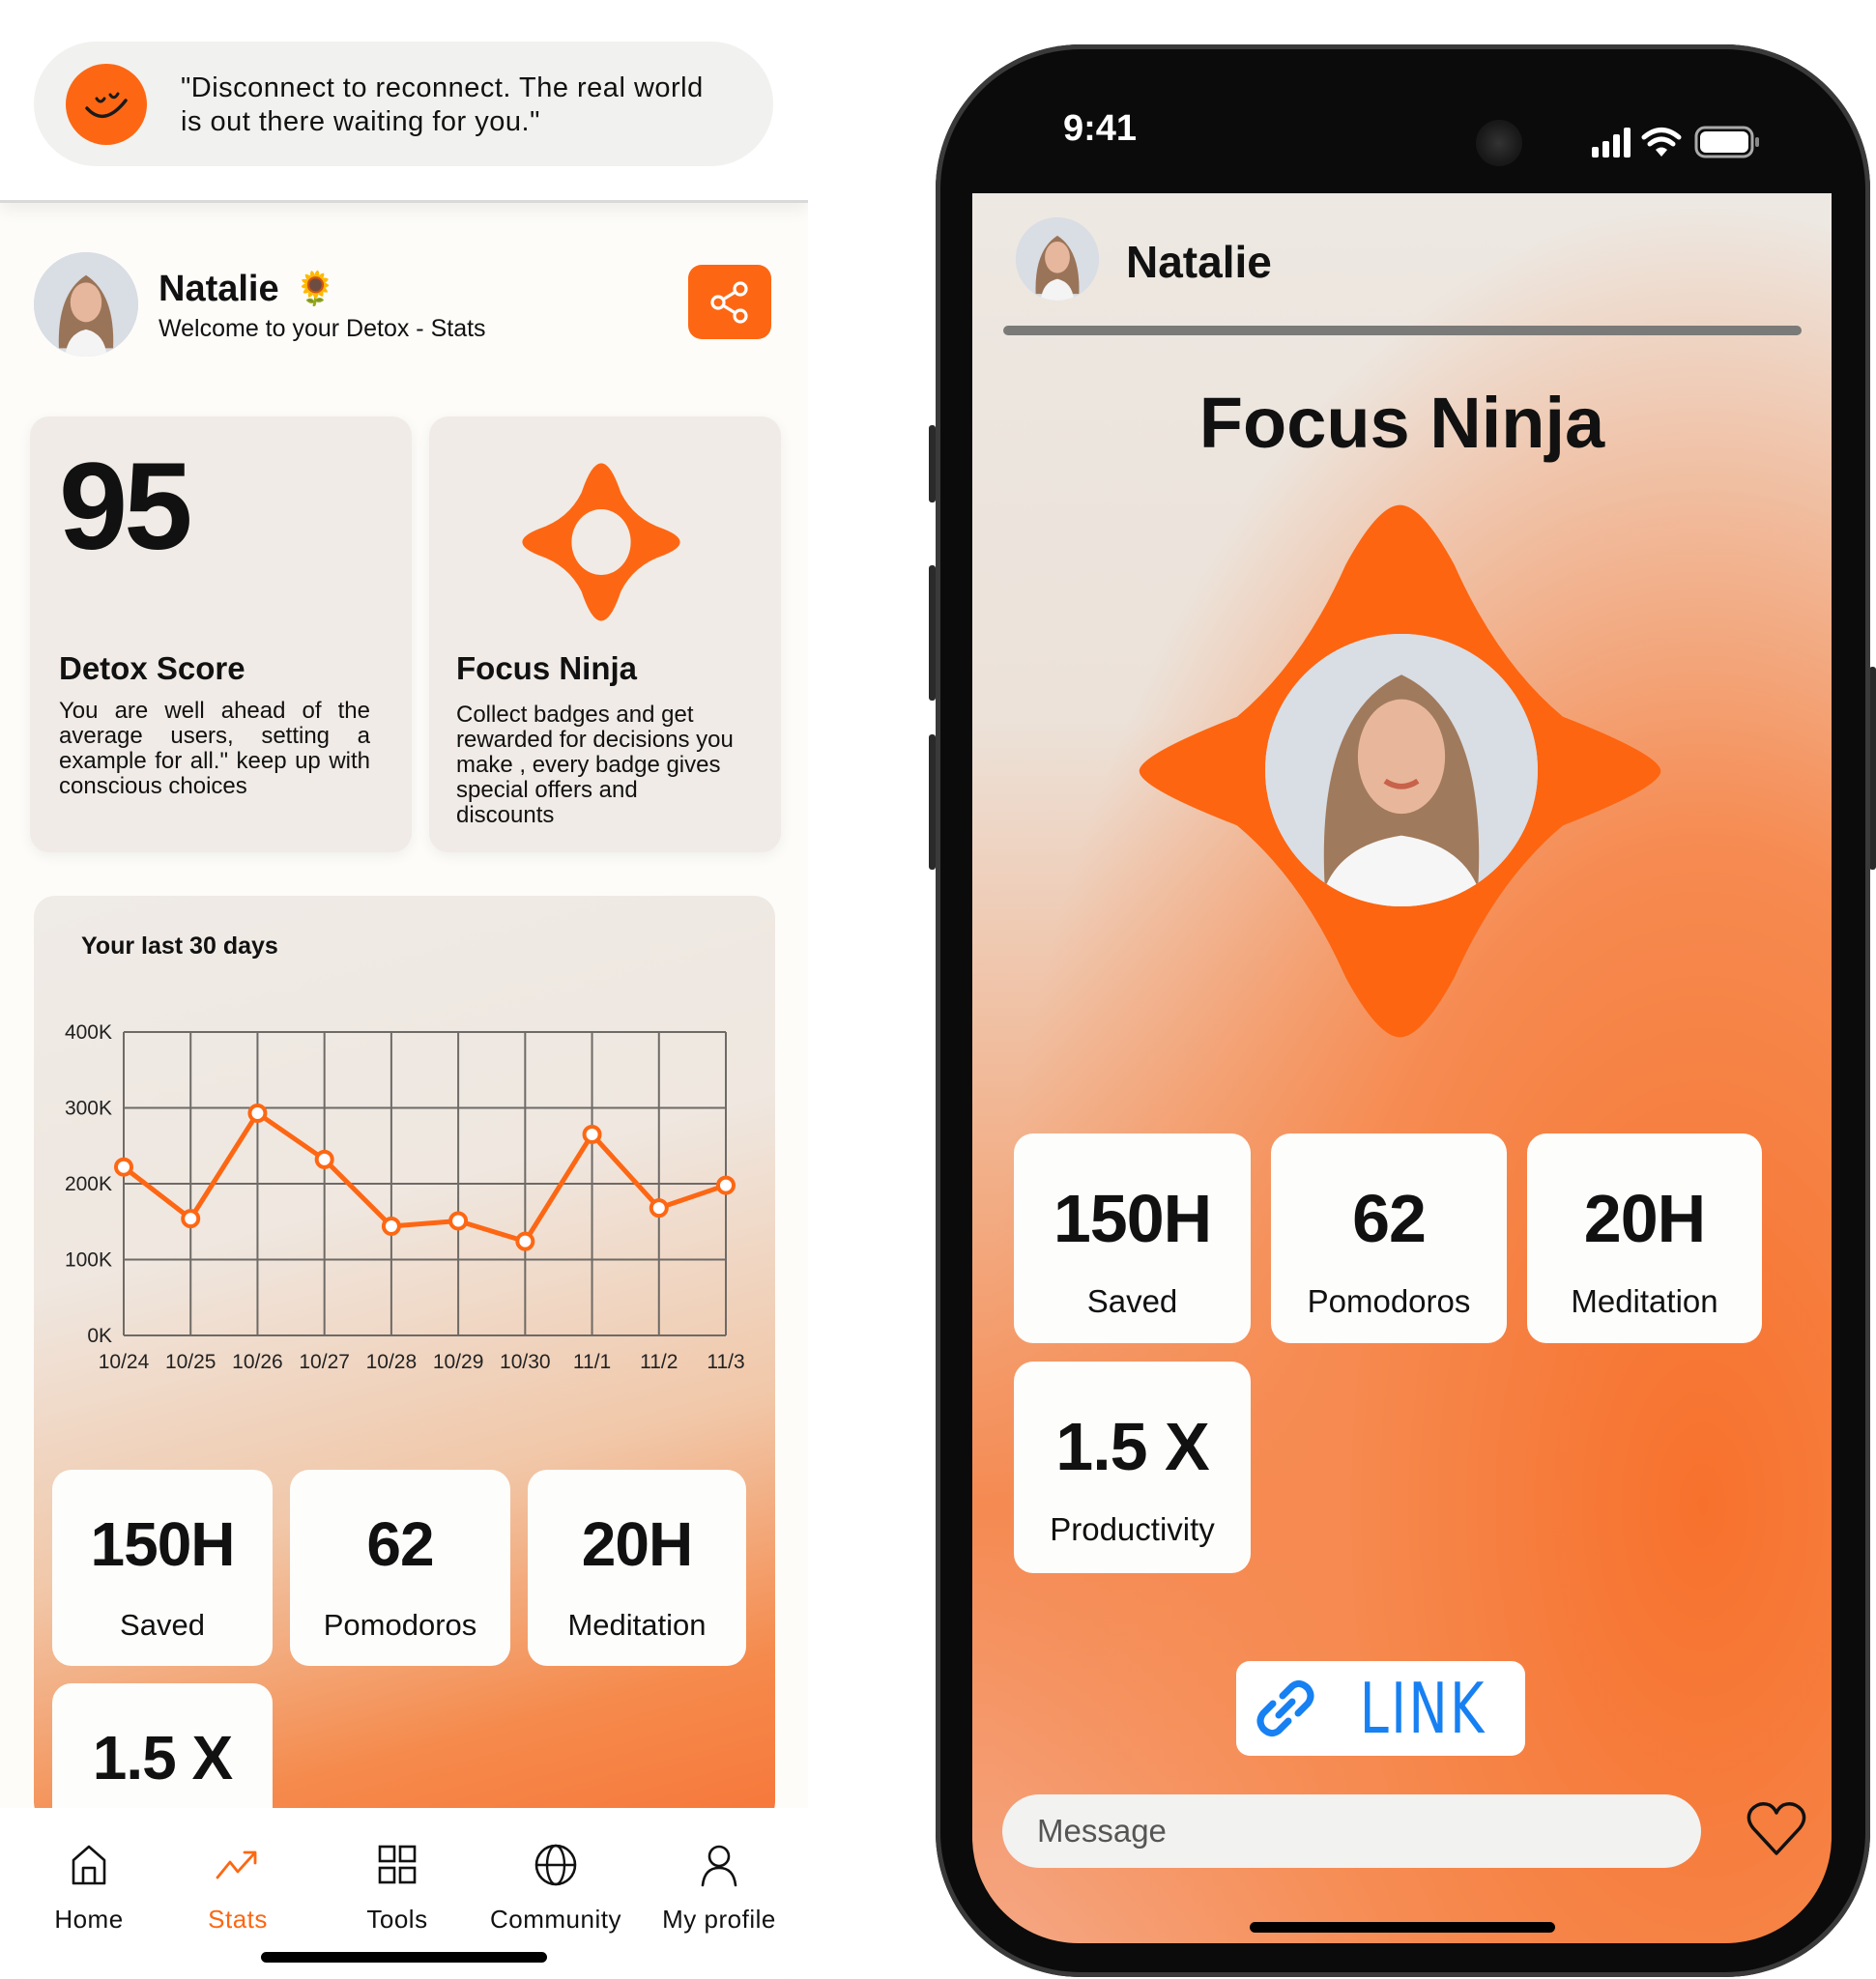 The height and width of the screenshot is (1979, 1876). Describe the element at coordinates (555, 1865) in the screenshot. I see `globe-icon` at that location.